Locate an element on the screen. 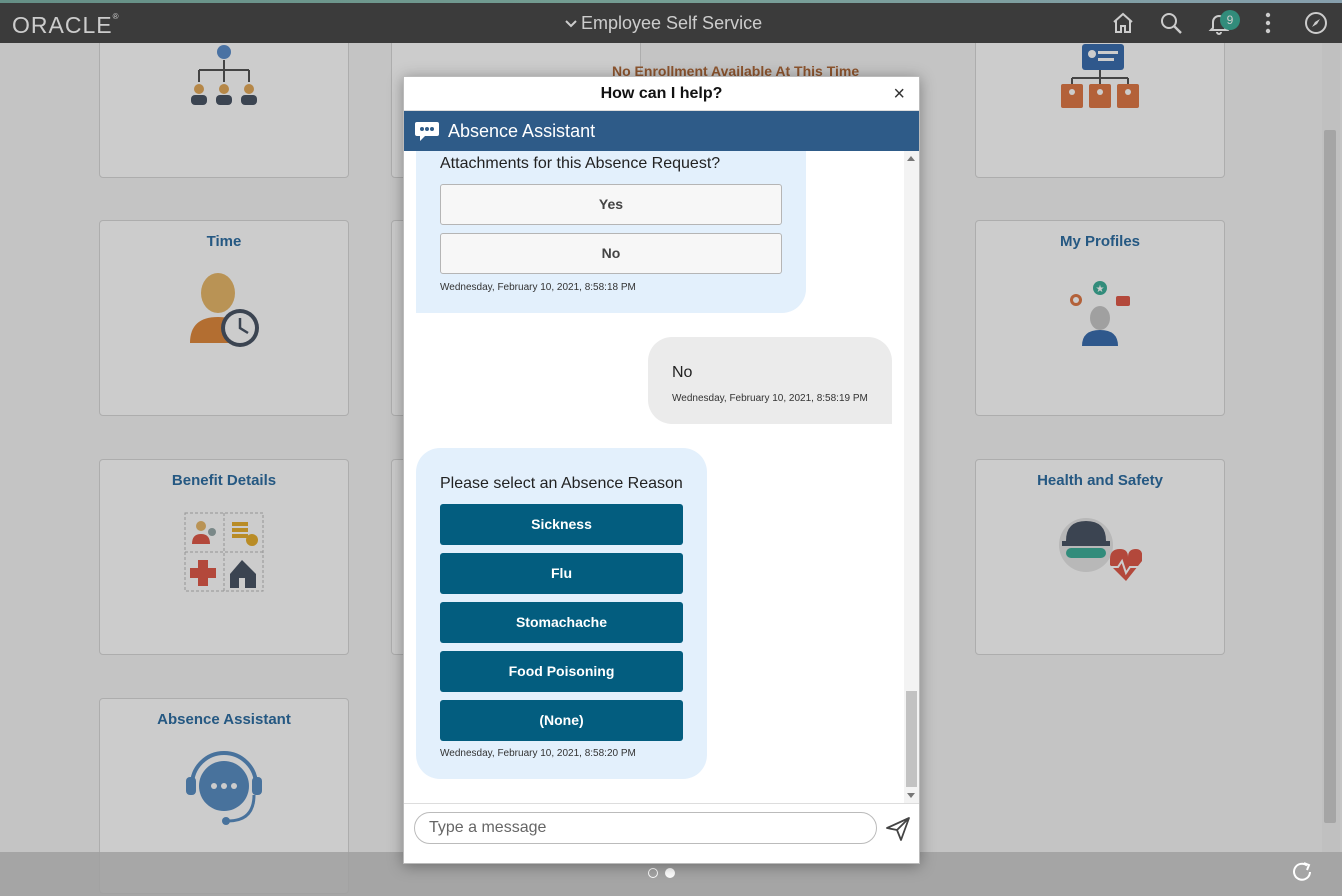  dialog-header: How can I help? × is located at coordinates (661, 94).